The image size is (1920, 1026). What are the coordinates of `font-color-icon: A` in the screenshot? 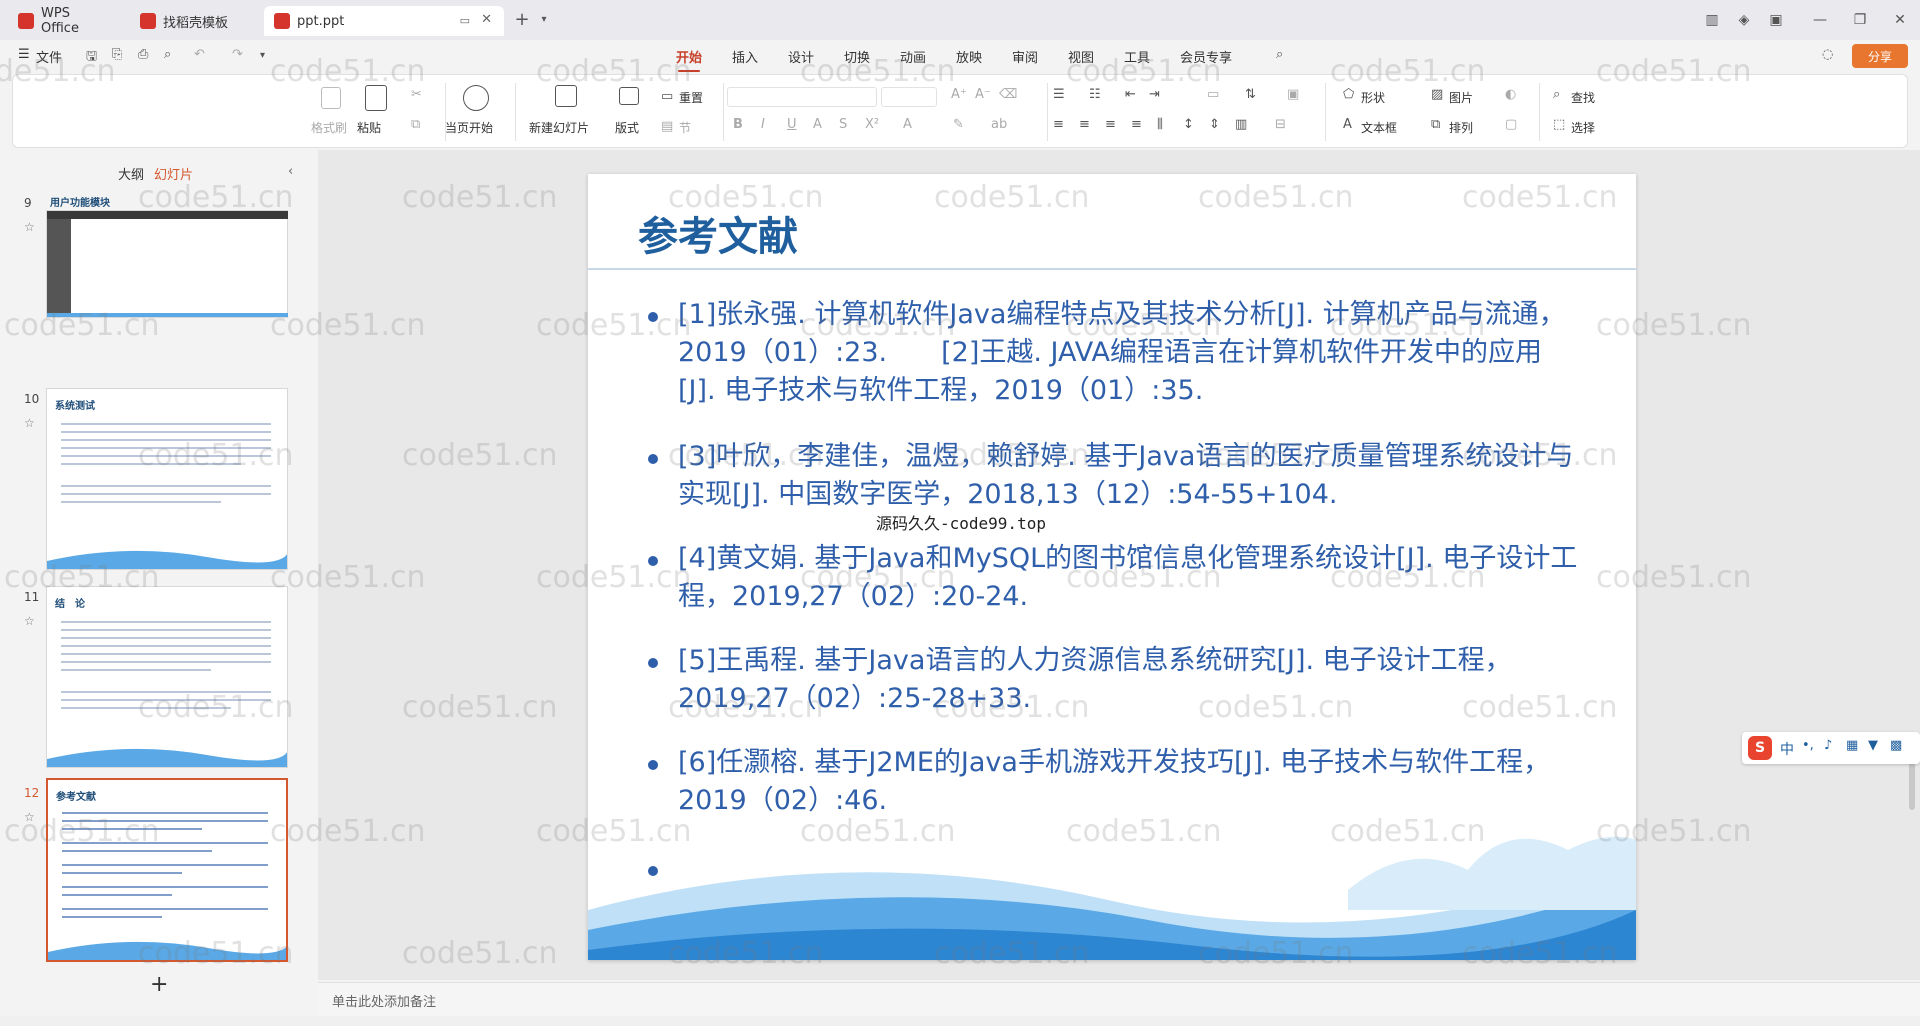 It's located at (907, 124).